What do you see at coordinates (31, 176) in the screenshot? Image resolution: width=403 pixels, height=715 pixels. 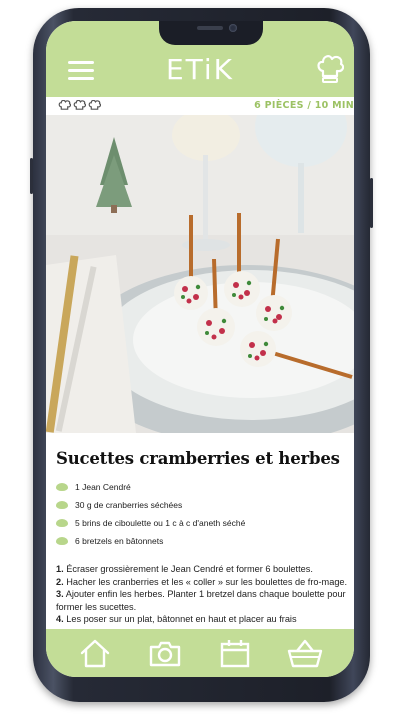 I see `volume-button` at bounding box center [31, 176].